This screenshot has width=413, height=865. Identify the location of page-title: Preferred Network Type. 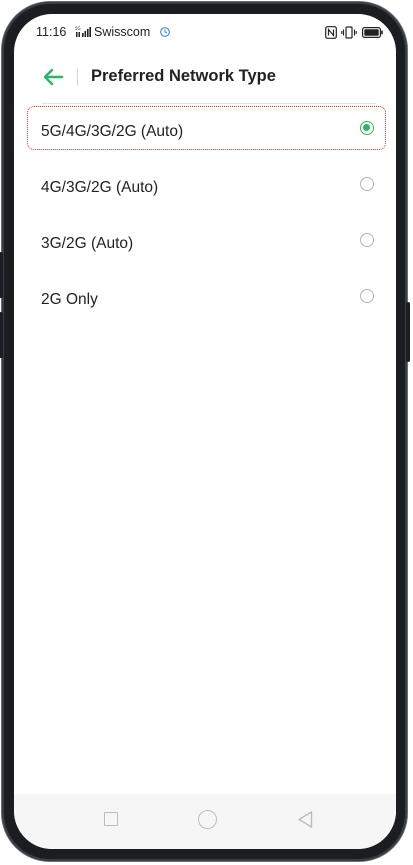
(183, 76).